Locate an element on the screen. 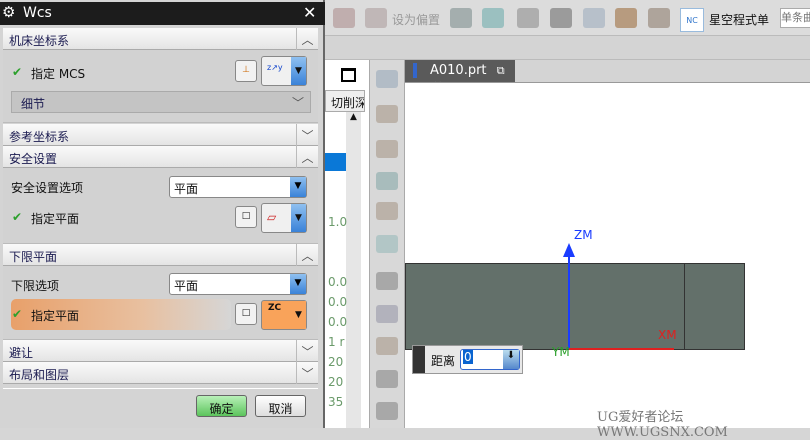  set-offset-icon is located at coordinates (376, 18).